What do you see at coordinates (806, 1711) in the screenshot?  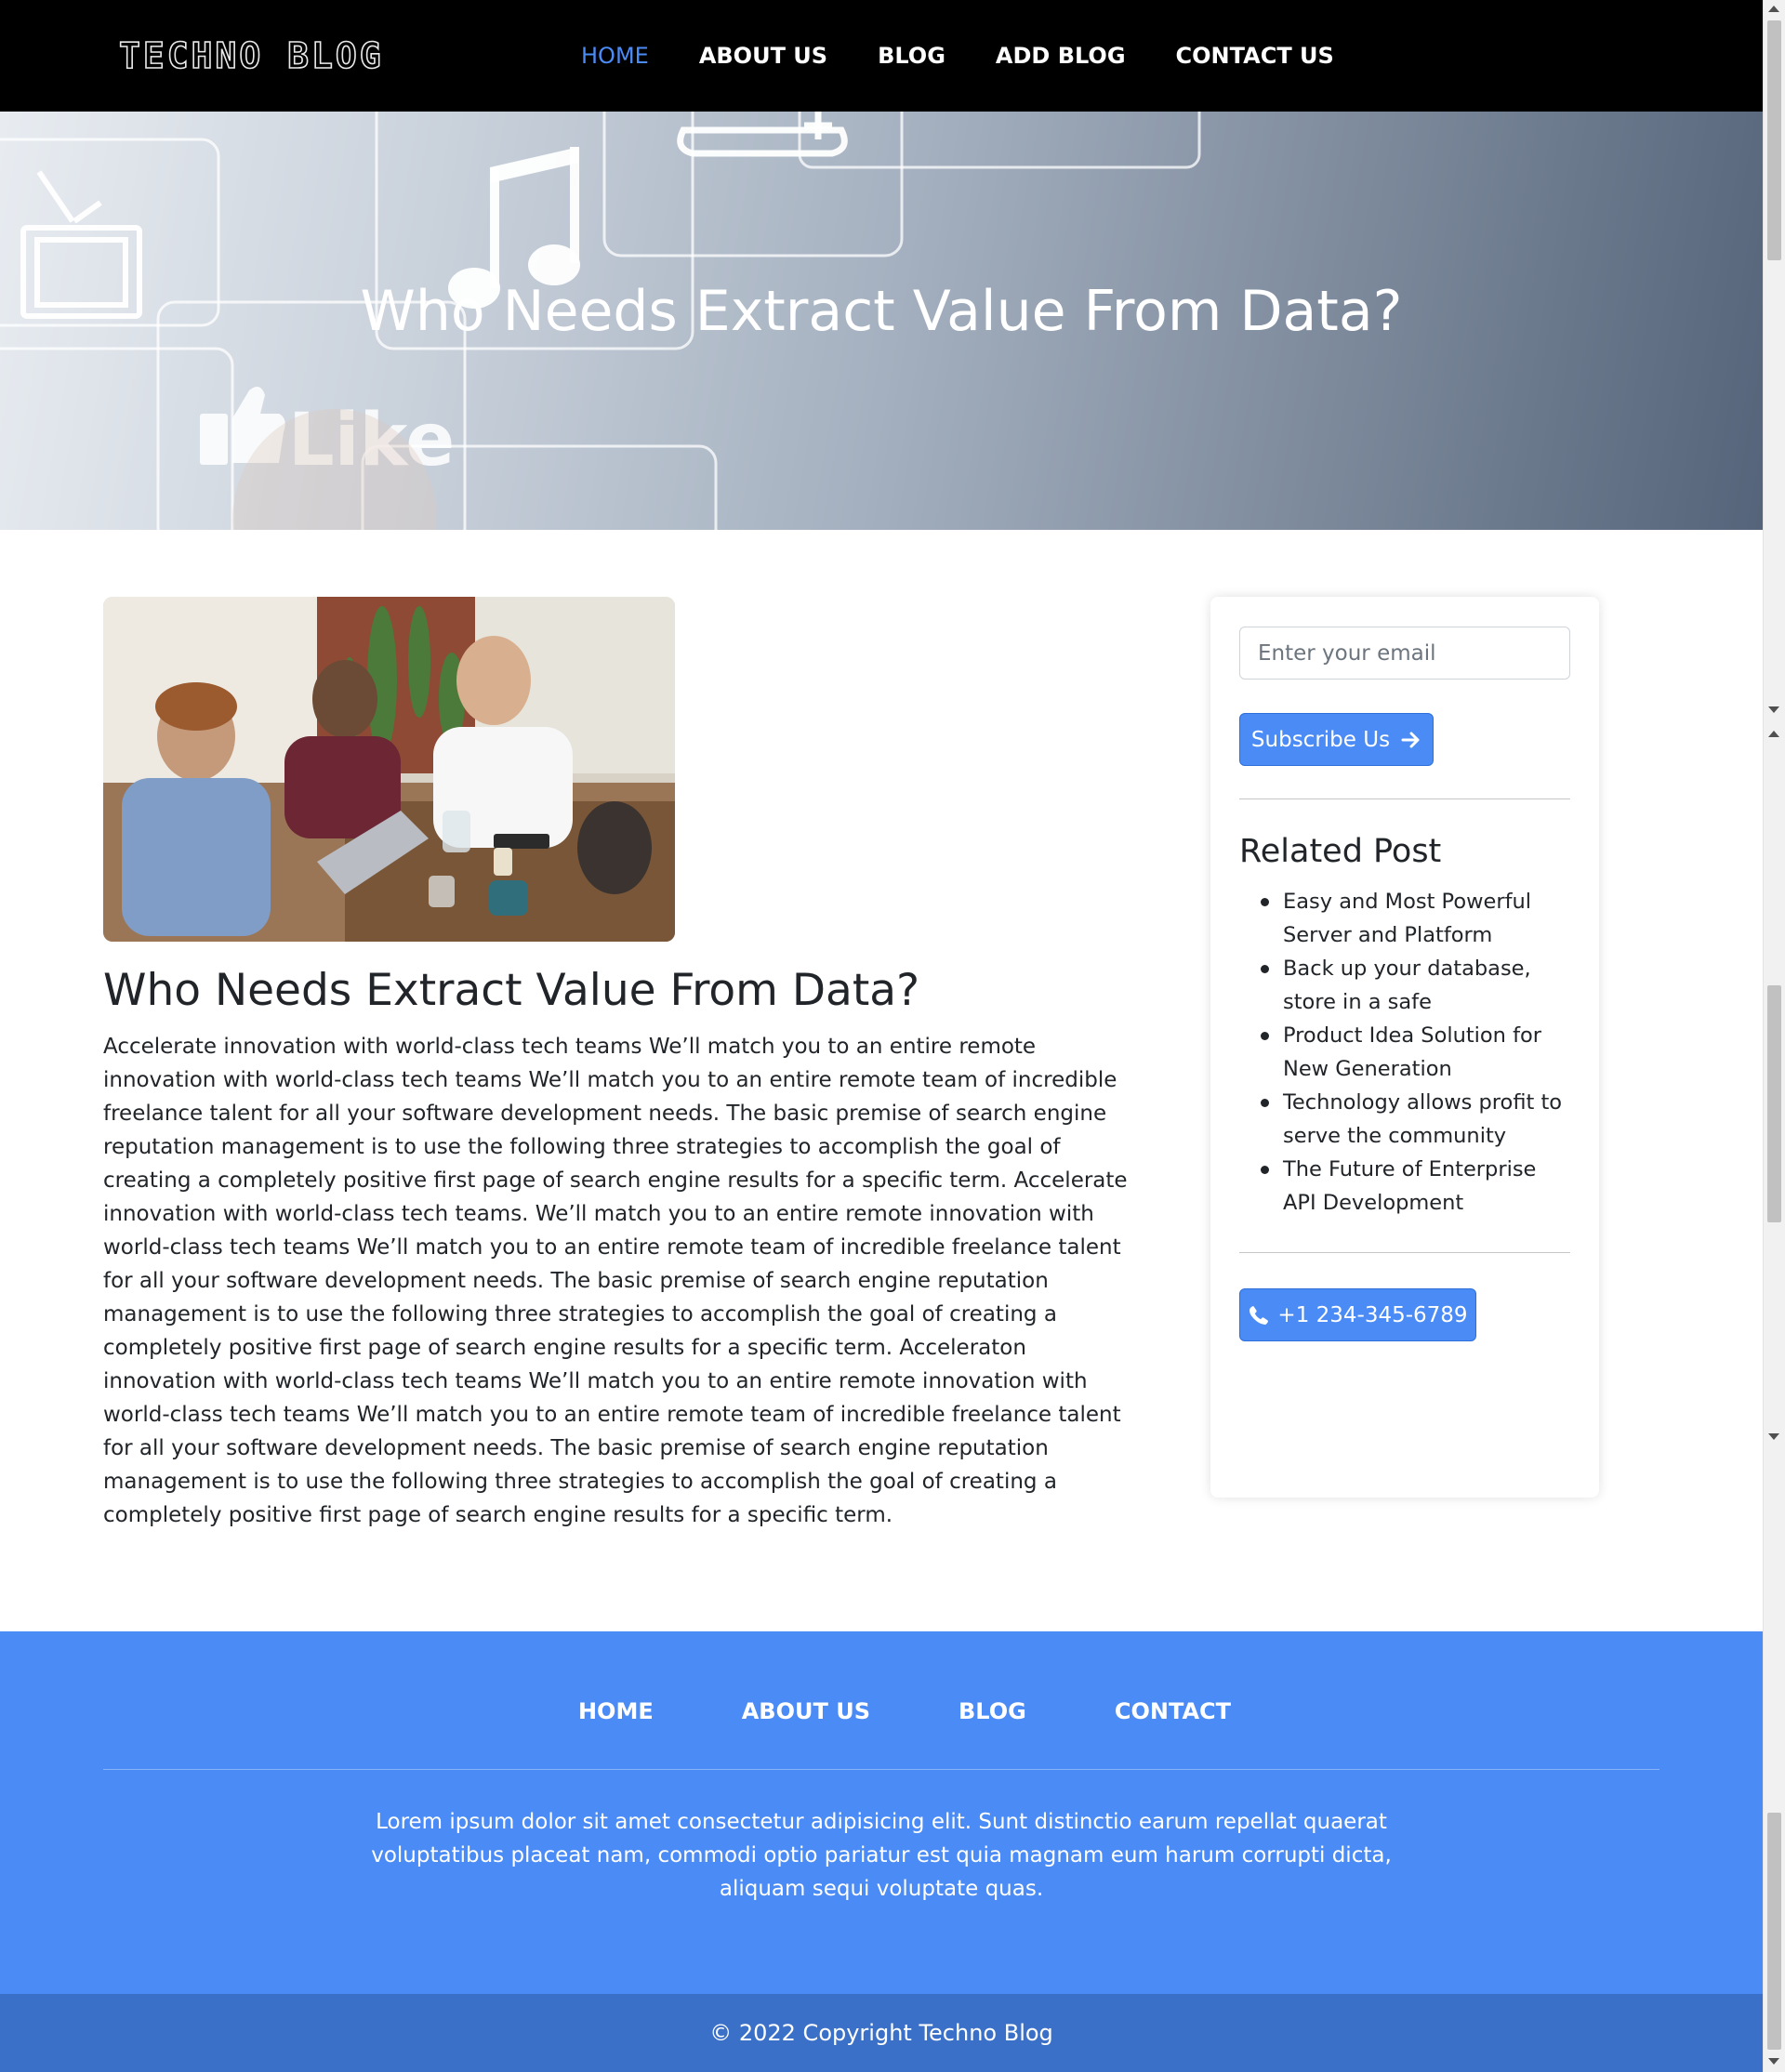 I see `footer-link-about-us: ABOUT US` at bounding box center [806, 1711].